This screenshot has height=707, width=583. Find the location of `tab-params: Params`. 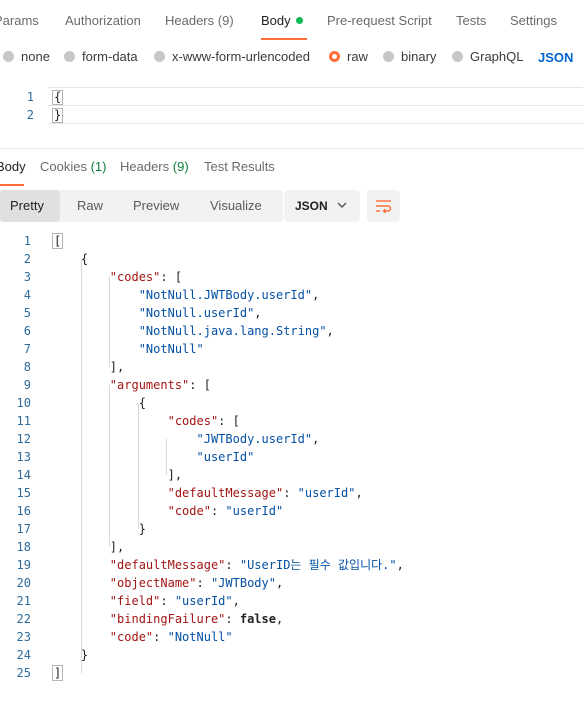

tab-params: Params is located at coordinates (19, 20).